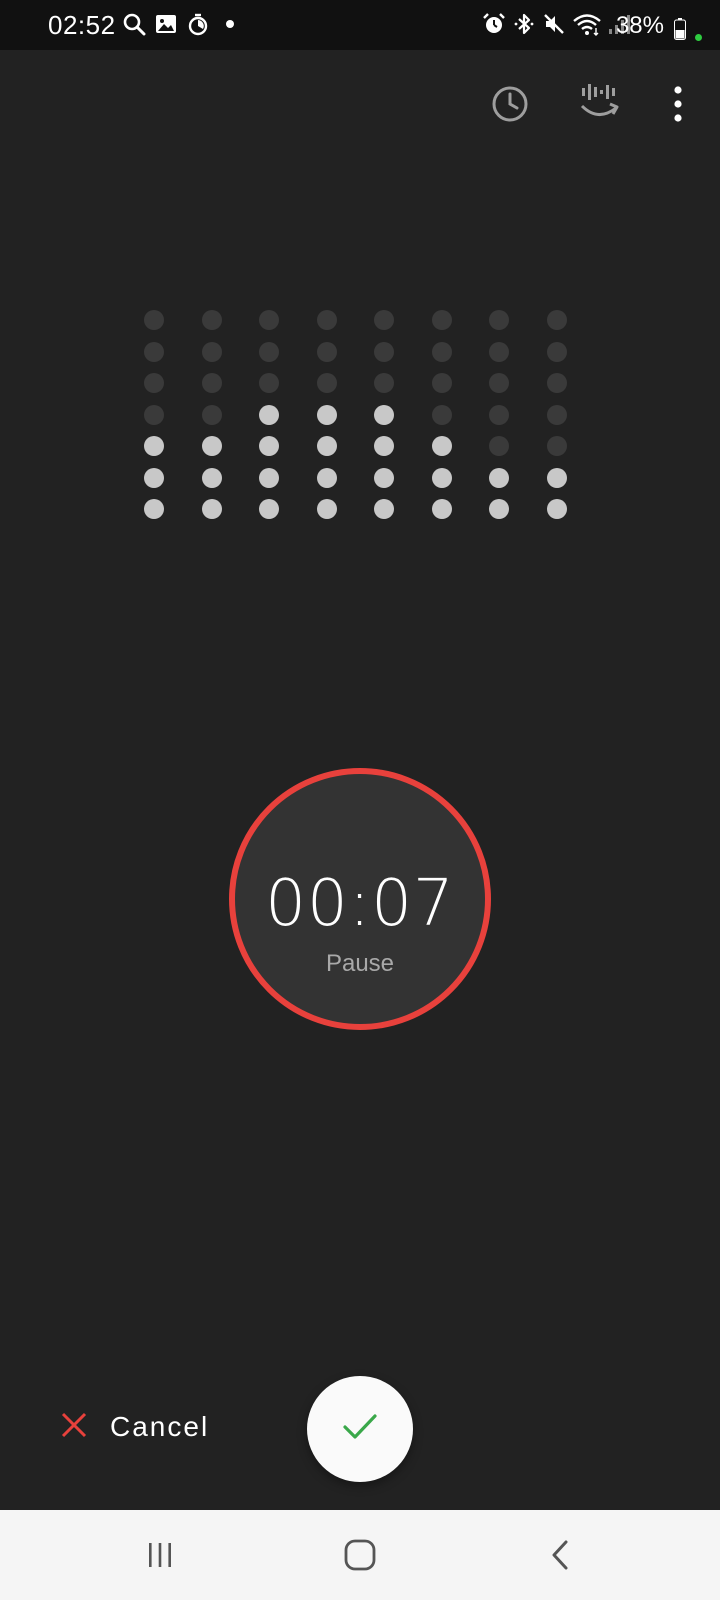  Describe the element at coordinates (360, 25) in the screenshot. I see `status-bar: 02:52 38%` at that location.